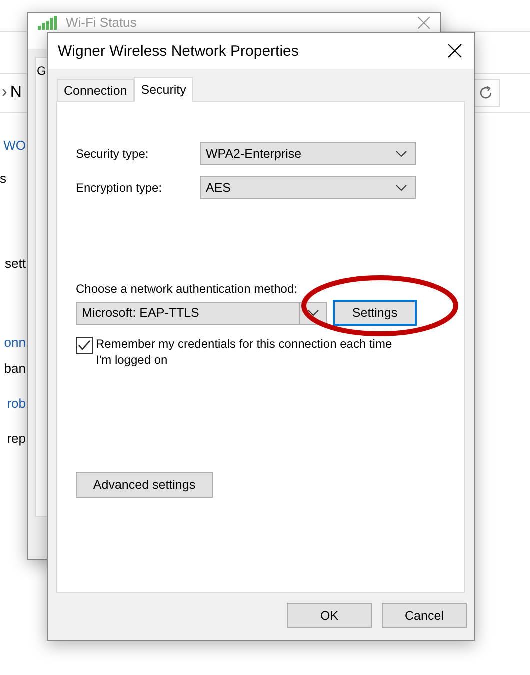  What do you see at coordinates (187, 289) in the screenshot?
I see `field-label: Choose a network authentication method:` at bounding box center [187, 289].